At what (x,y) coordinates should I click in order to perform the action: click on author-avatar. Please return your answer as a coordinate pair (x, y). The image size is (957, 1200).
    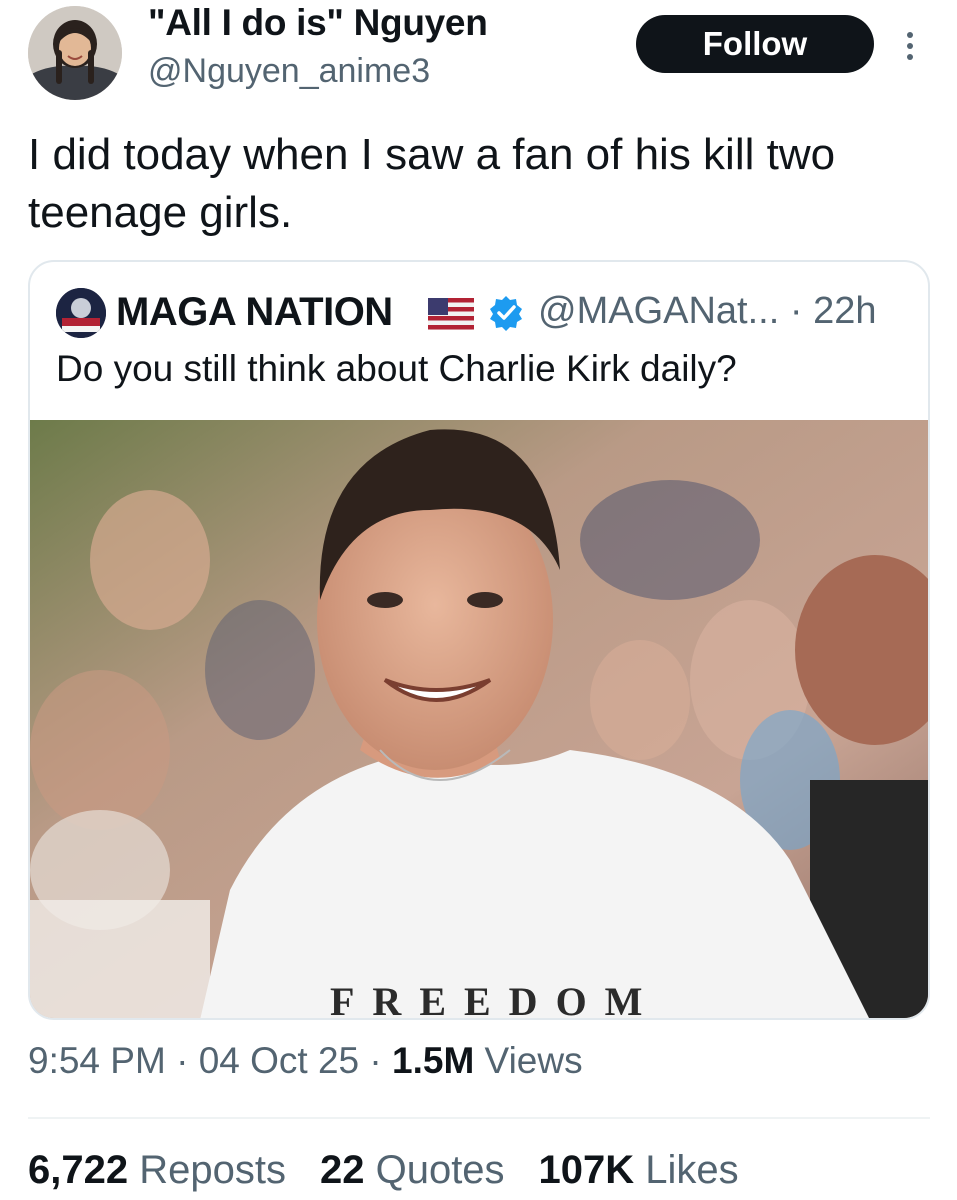
    Looking at the image, I should click on (75, 53).